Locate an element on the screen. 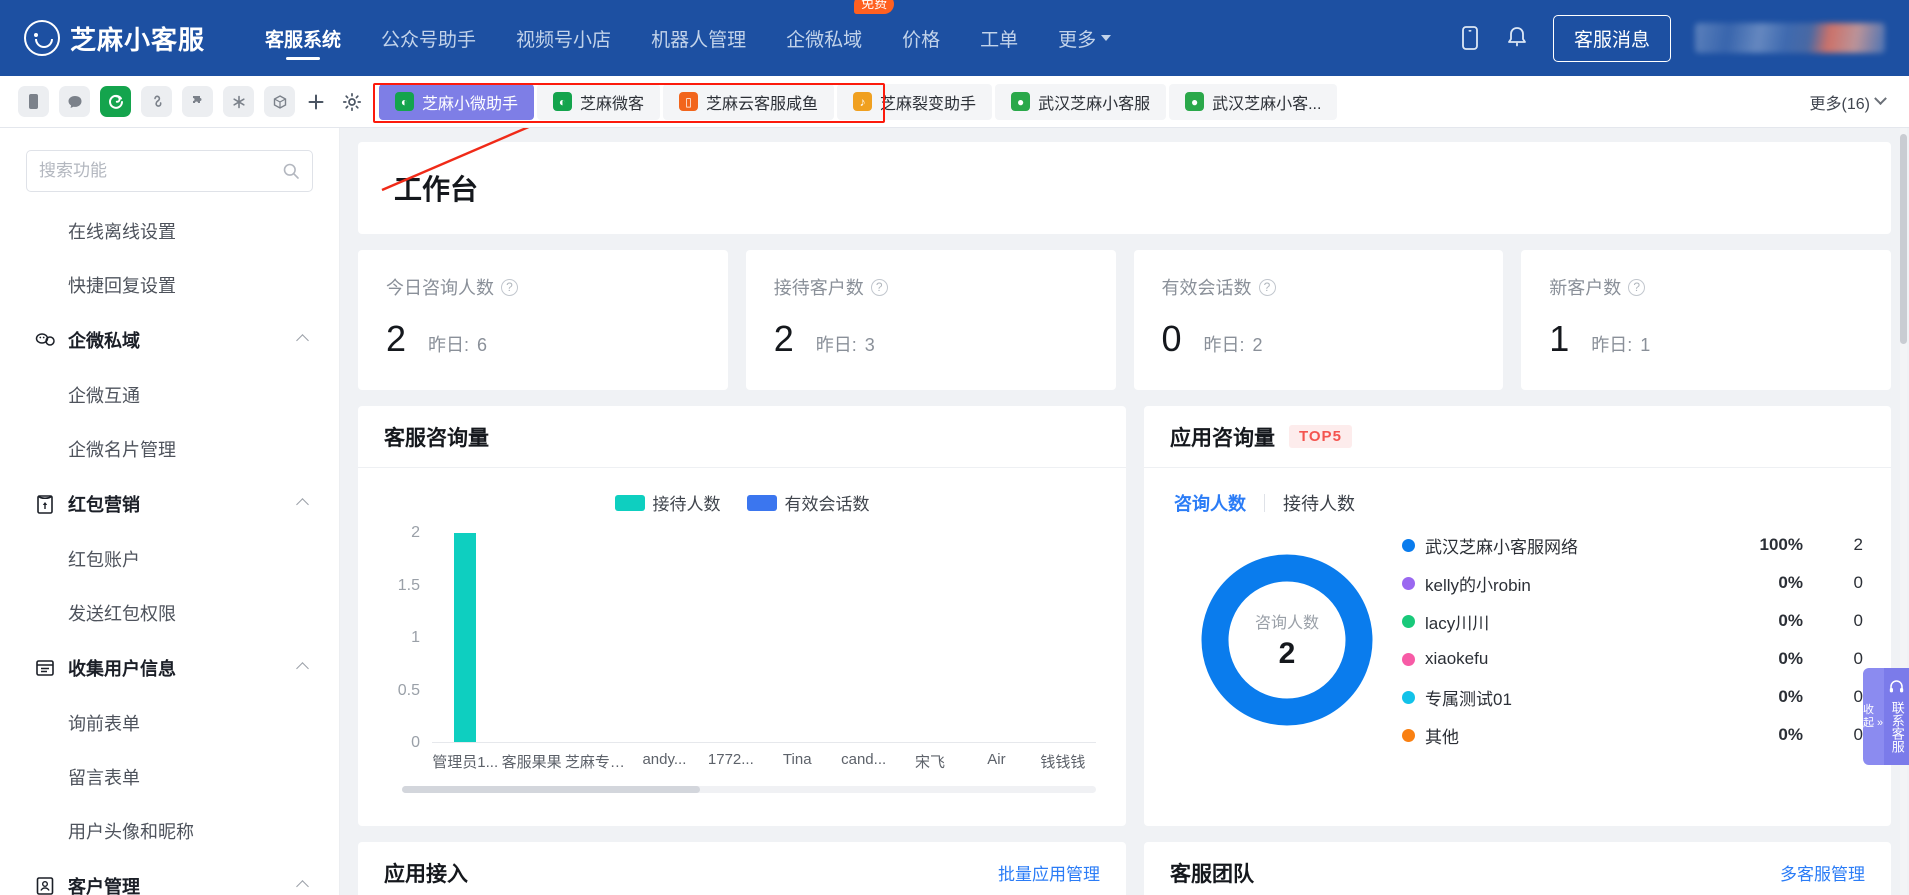 The height and width of the screenshot is (895, 1909). nav-item-kefu-system: 客服系统 is located at coordinates (303, 38).